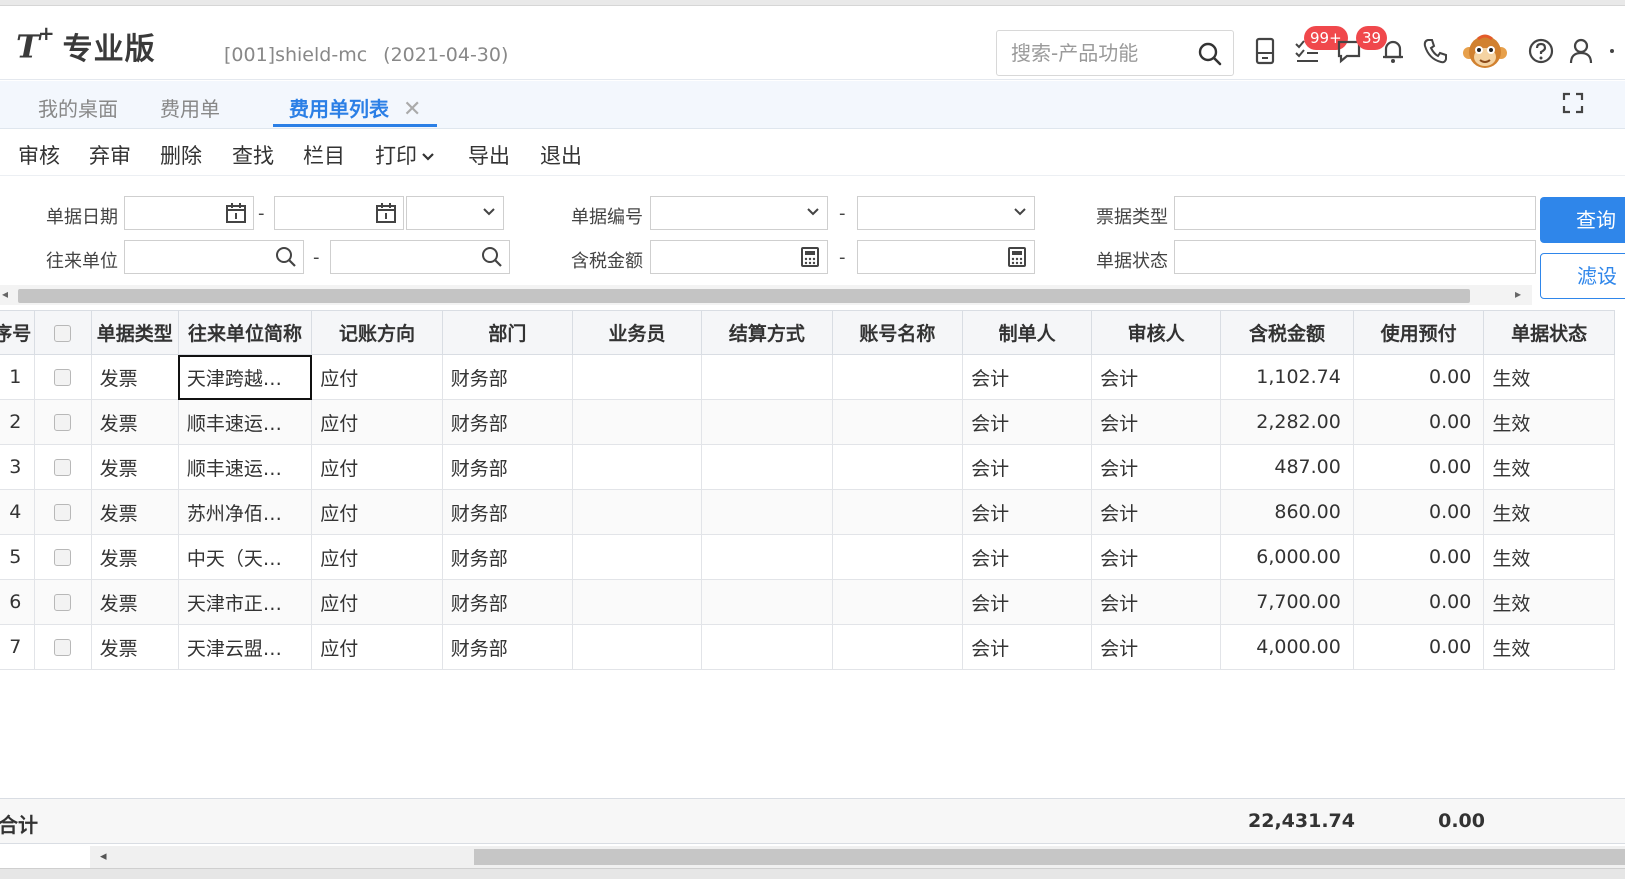 The height and width of the screenshot is (879, 1625). What do you see at coordinates (1485, 53) in the screenshot?
I see `monkey-avatar-icon` at bounding box center [1485, 53].